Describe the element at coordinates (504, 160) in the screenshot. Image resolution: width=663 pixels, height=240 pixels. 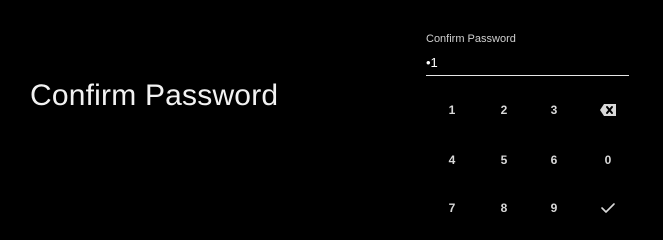
I see `key-5: 5` at that location.